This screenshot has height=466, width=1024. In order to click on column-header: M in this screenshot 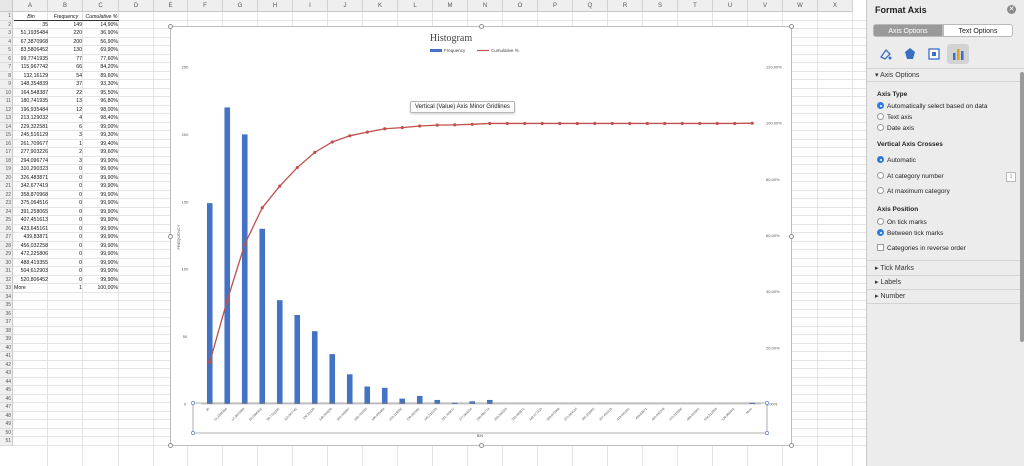, I will do `click(450, 6)`.